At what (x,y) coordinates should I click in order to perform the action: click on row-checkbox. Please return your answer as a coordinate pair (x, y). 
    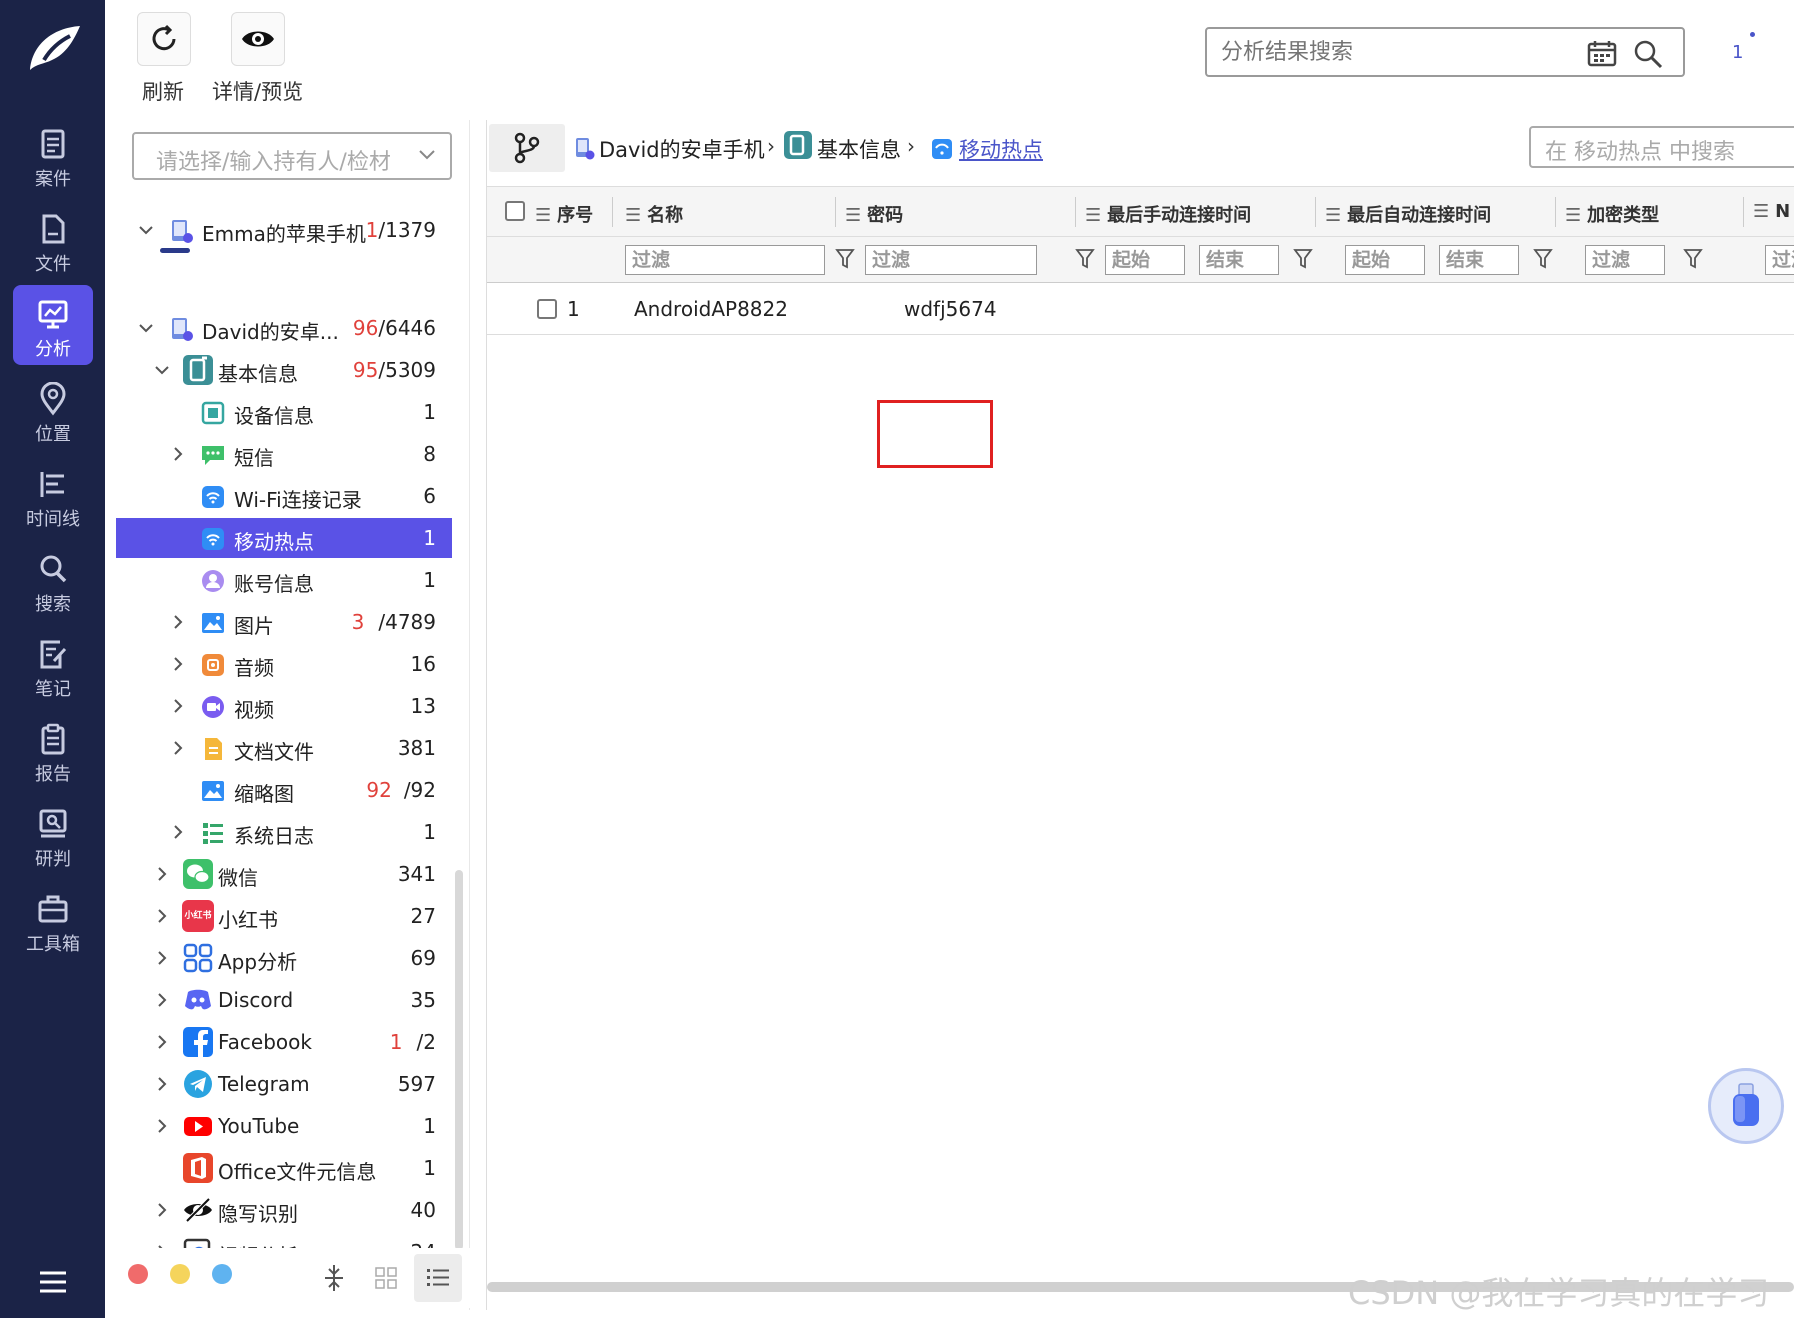
    Looking at the image, I should click on (547, 309).